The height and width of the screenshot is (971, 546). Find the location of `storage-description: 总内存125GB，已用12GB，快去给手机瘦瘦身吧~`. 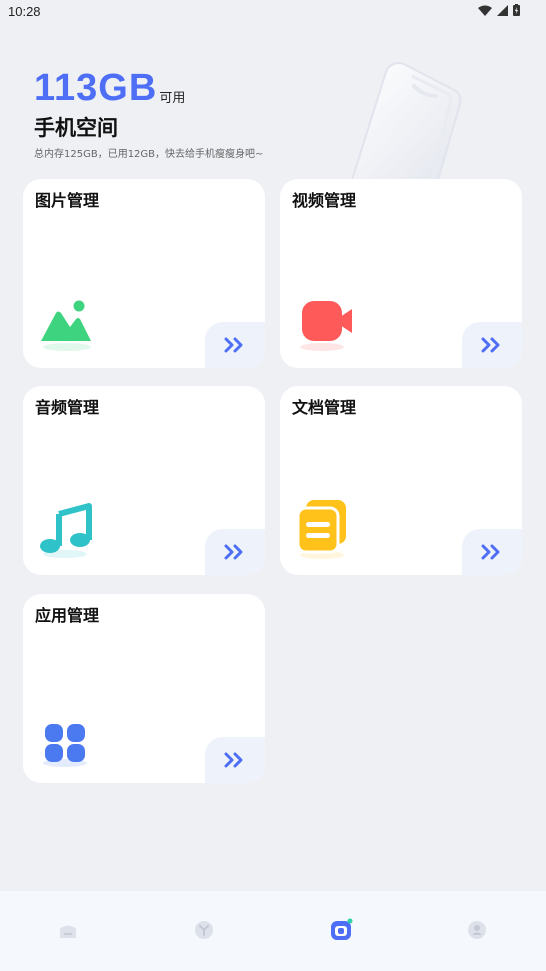

storage-description: 总内存125GB，已用12GB，快去给手机瘦瘦身吧~ is located at coordinates (149, 154).